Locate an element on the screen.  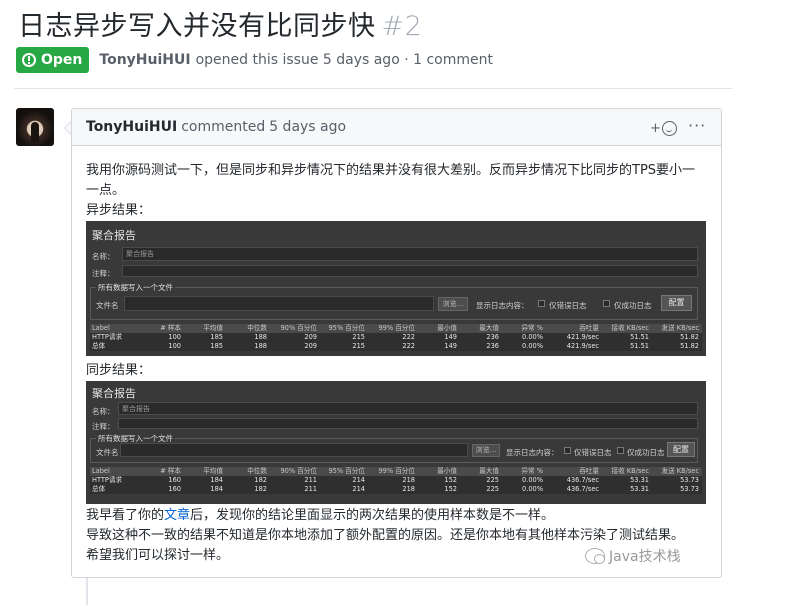
footer-text-pre: 我早看了你的 is located at coordinates (125, 515).